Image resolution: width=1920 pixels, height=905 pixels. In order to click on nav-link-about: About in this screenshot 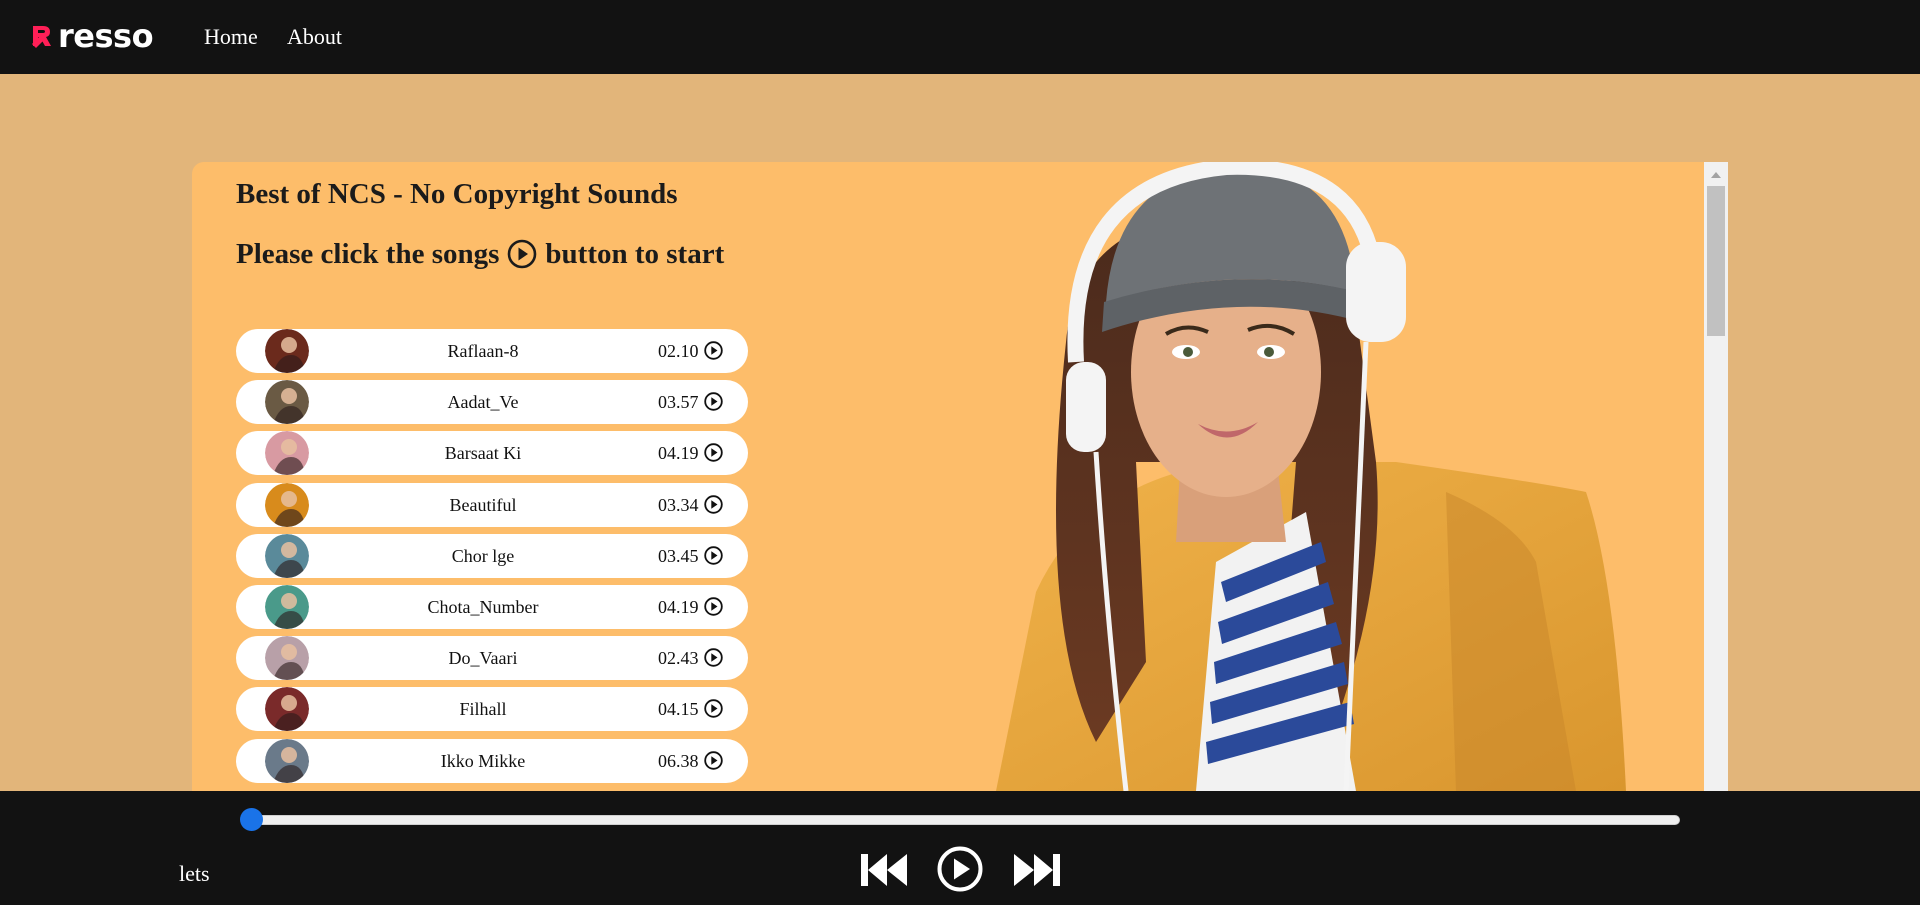, I will do `click(314, 37)`.